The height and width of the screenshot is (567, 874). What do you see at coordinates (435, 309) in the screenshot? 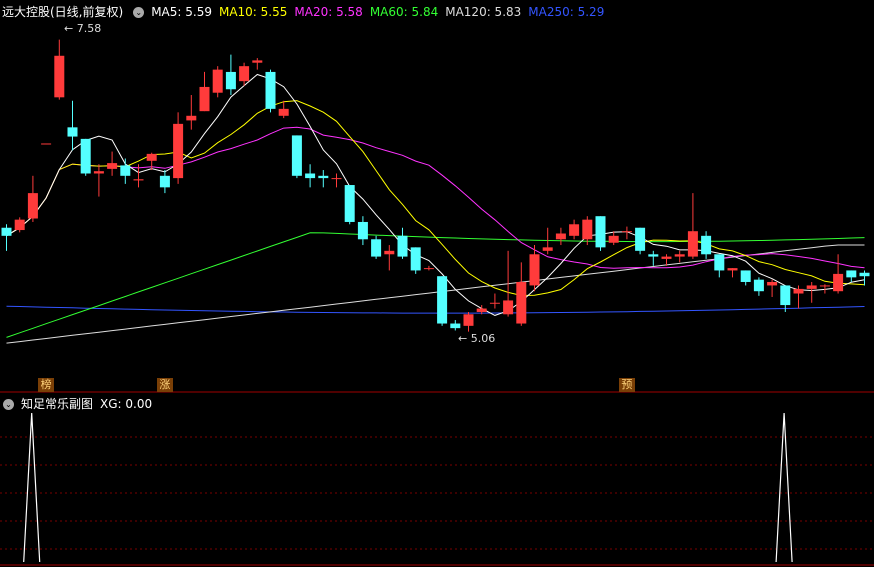
I see `ma250-line` at bounding box center [435, 309].